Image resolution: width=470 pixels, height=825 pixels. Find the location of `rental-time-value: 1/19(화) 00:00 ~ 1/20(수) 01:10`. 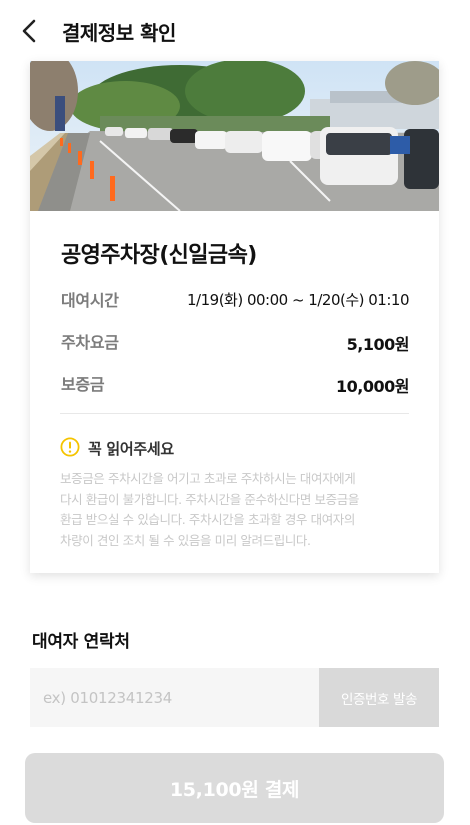

rental-time-value: 1/19(화) 00:00 ~ 1/20(수) 01:10 is located at coordinates (298, 300).